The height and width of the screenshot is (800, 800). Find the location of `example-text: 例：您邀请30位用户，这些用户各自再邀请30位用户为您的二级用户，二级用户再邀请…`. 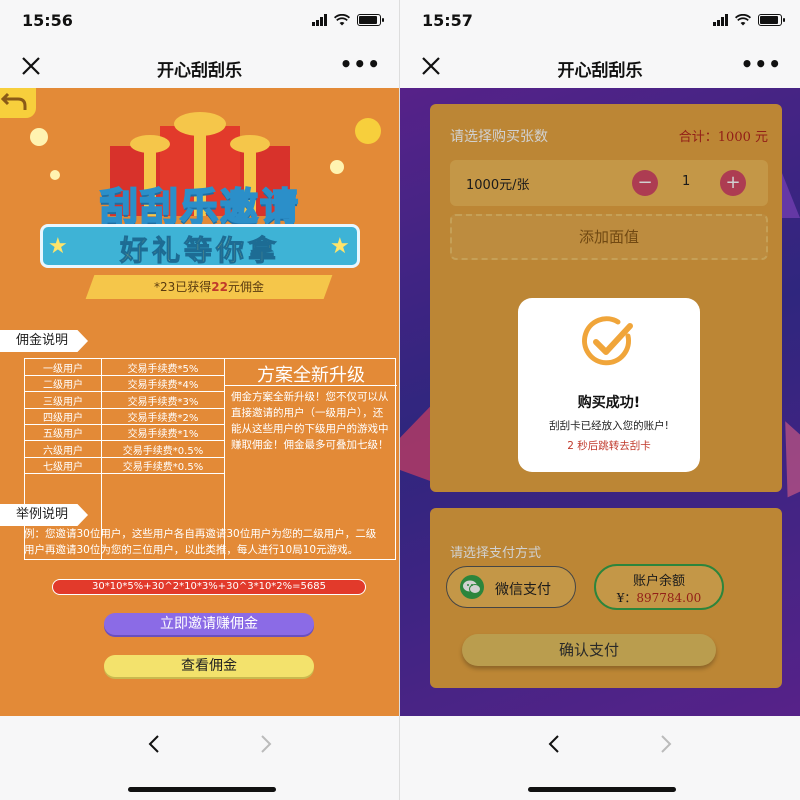

example-text: 例：您邀请30位用户，这些用户各自再邀请30位用户为您的二级用户，二级用户再邀请… is located at coordinates (200, 542).